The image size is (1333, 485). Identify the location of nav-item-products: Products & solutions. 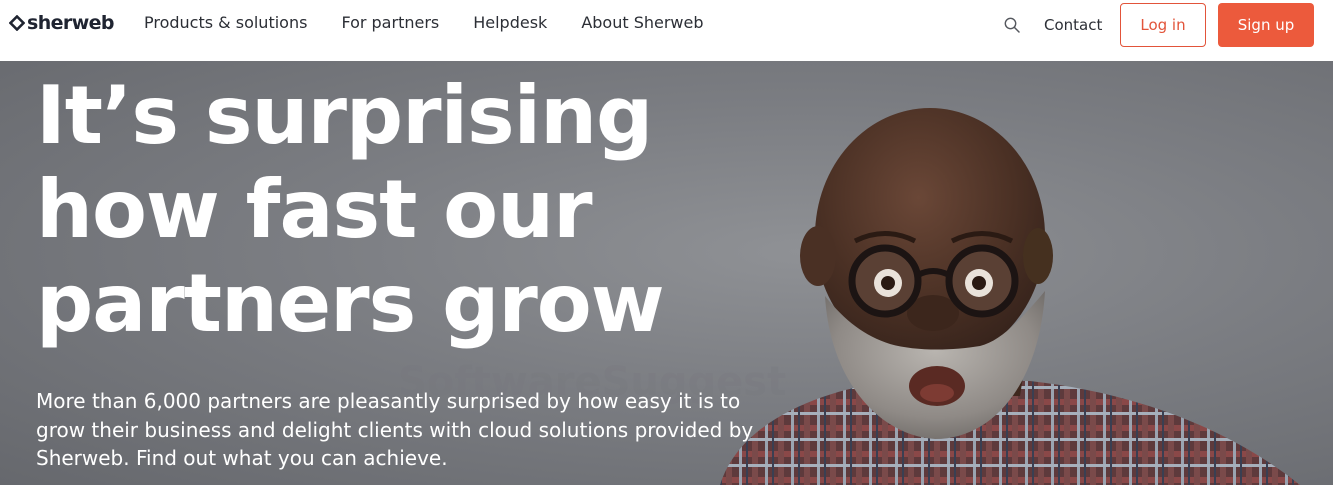
(225, 22).